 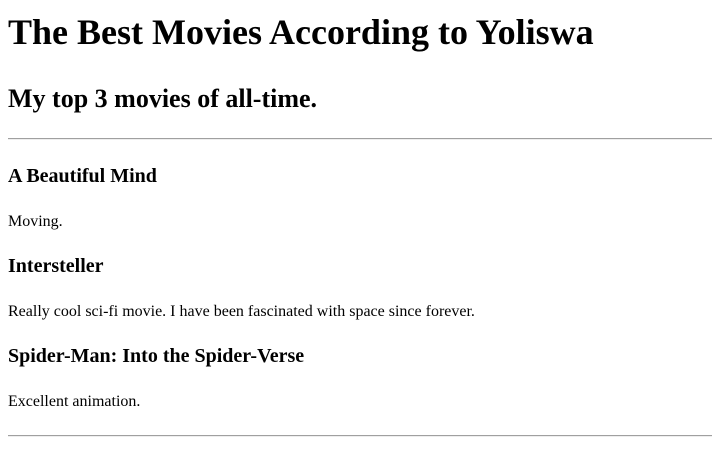 I want to click on movie-description: Excellent animation., so click(x=74, y=401).